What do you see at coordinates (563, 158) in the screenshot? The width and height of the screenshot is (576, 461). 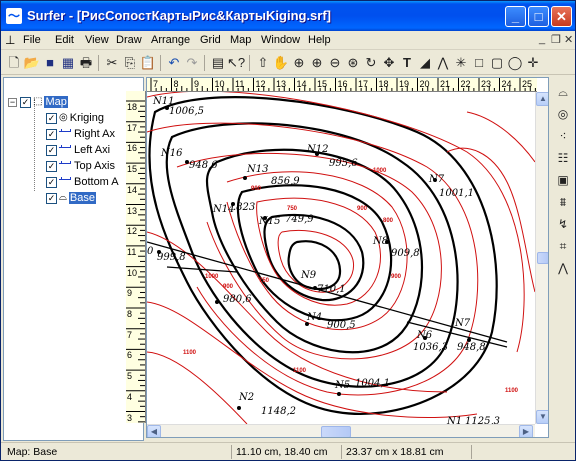 I see `classed-post-tool-icon: ☷` at bounding box center [563, 158].